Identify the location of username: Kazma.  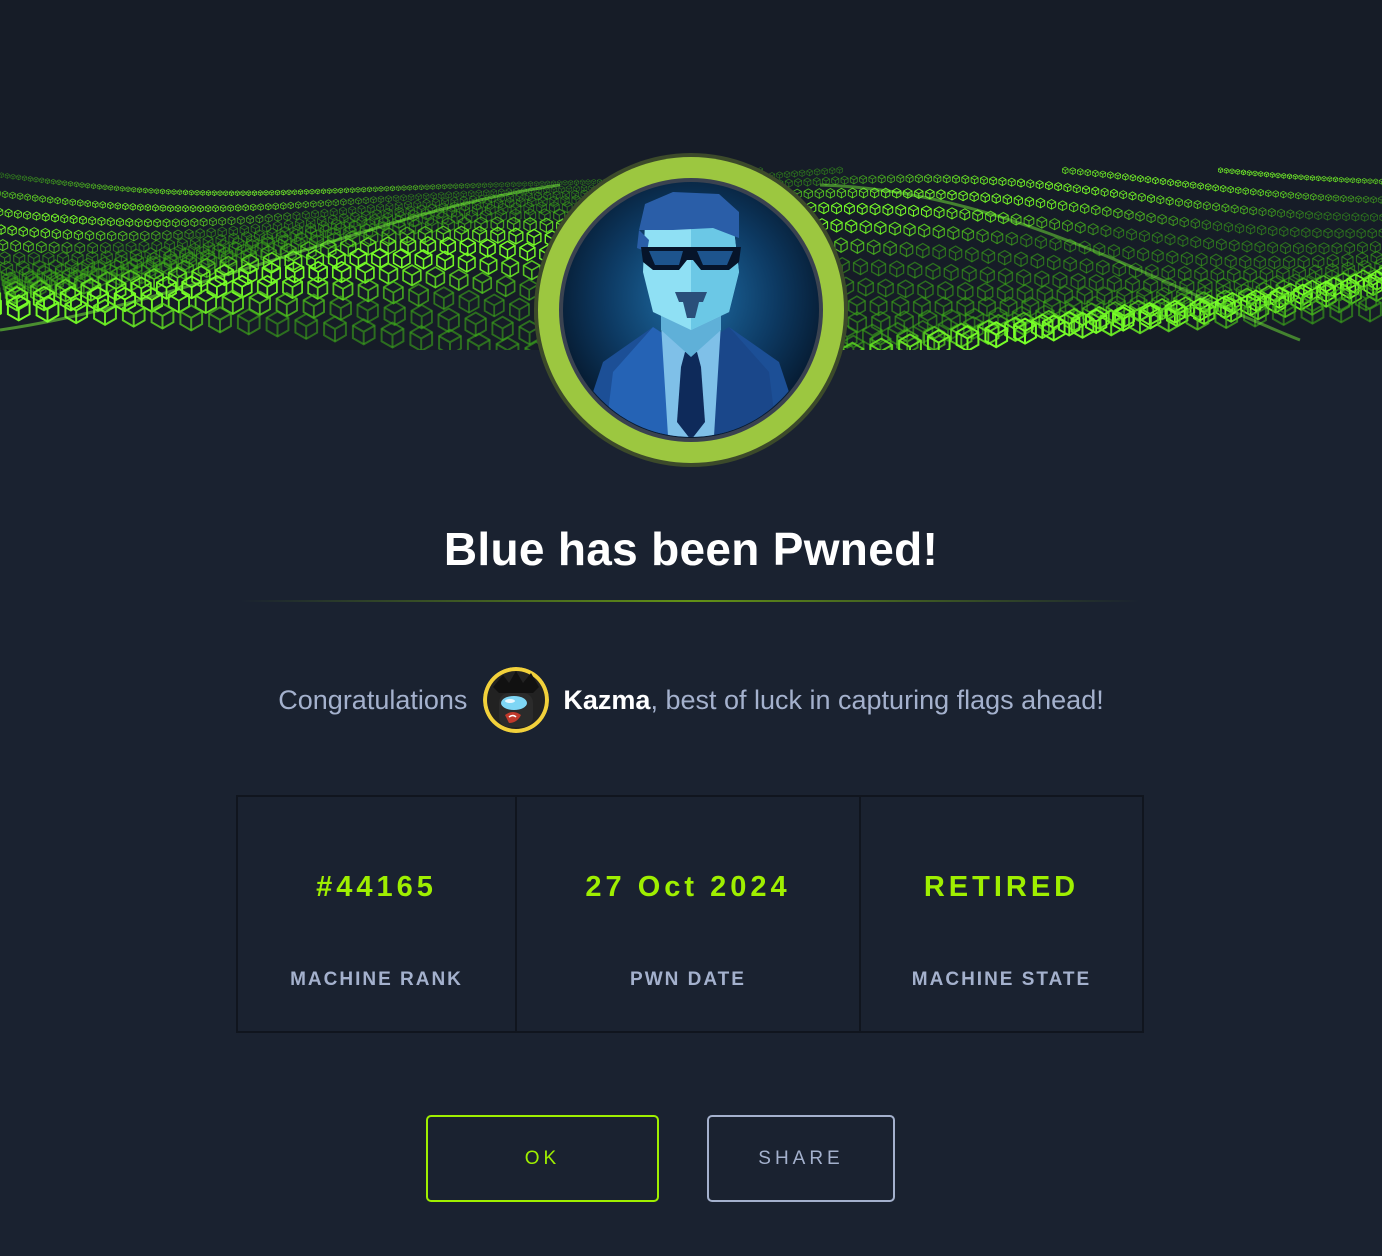
(607, 699).